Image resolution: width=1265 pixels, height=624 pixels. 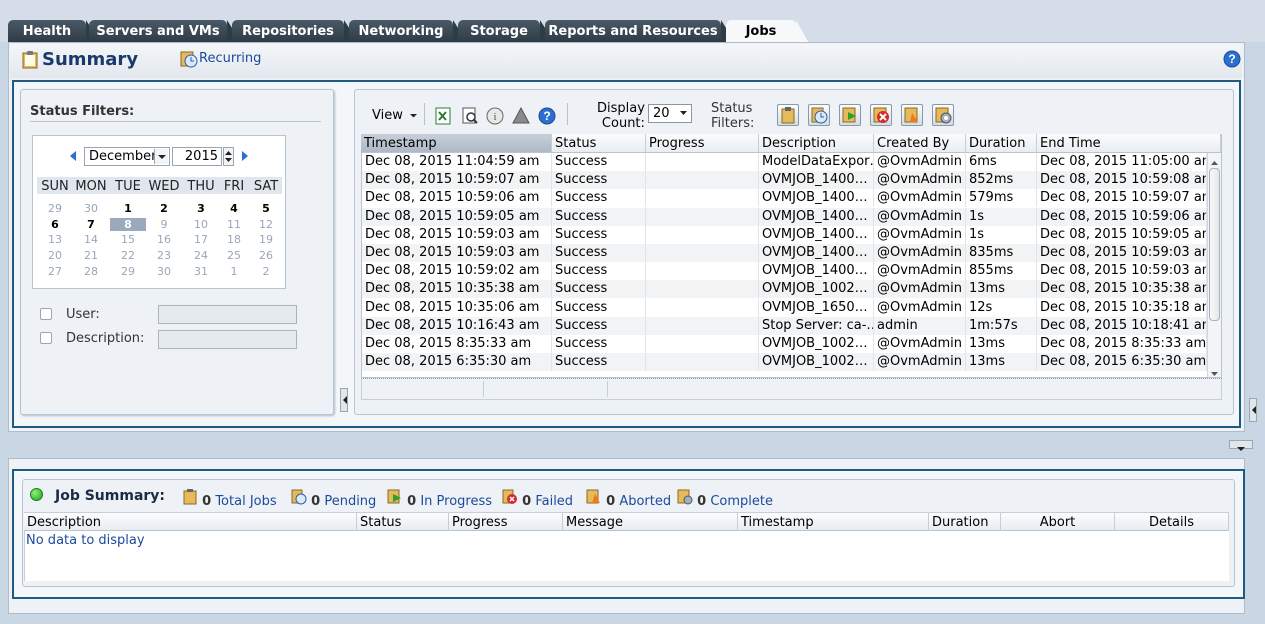 I want to click on collapse-left-handle, so click(x=344, y=400).